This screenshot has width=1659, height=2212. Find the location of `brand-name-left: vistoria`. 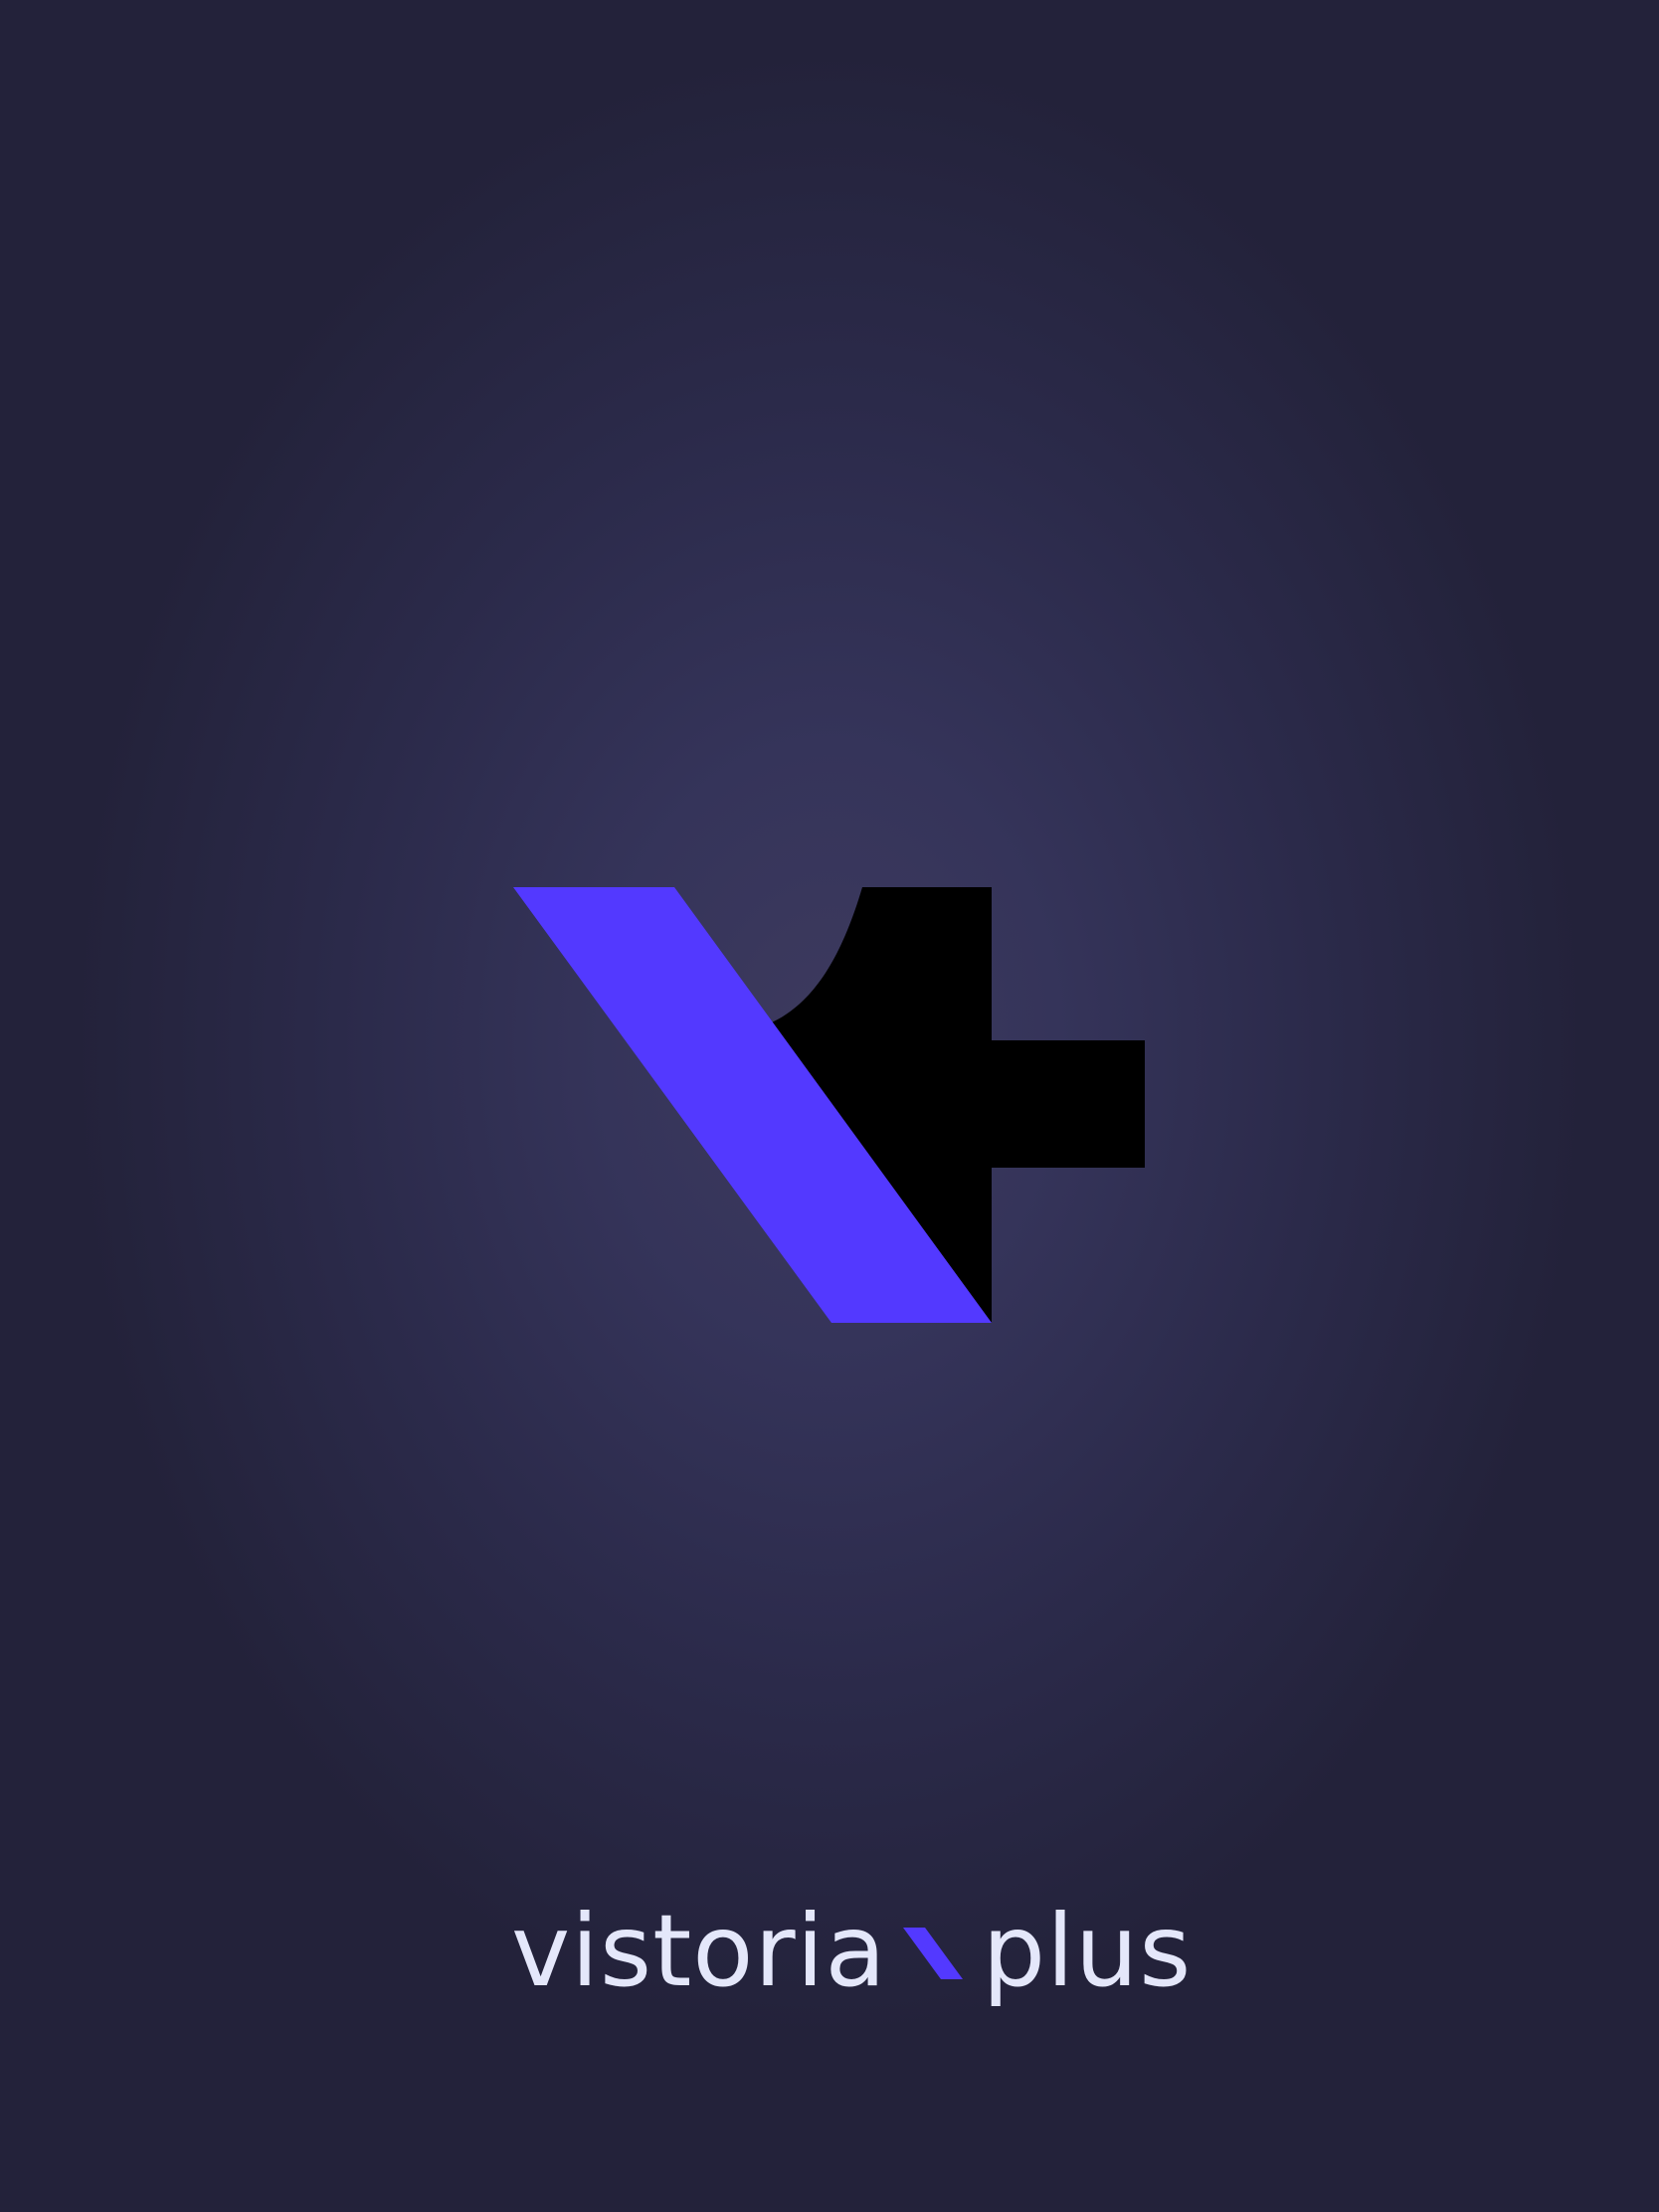

brand-name-left: vistoria is located at coordinates (699, 1951).